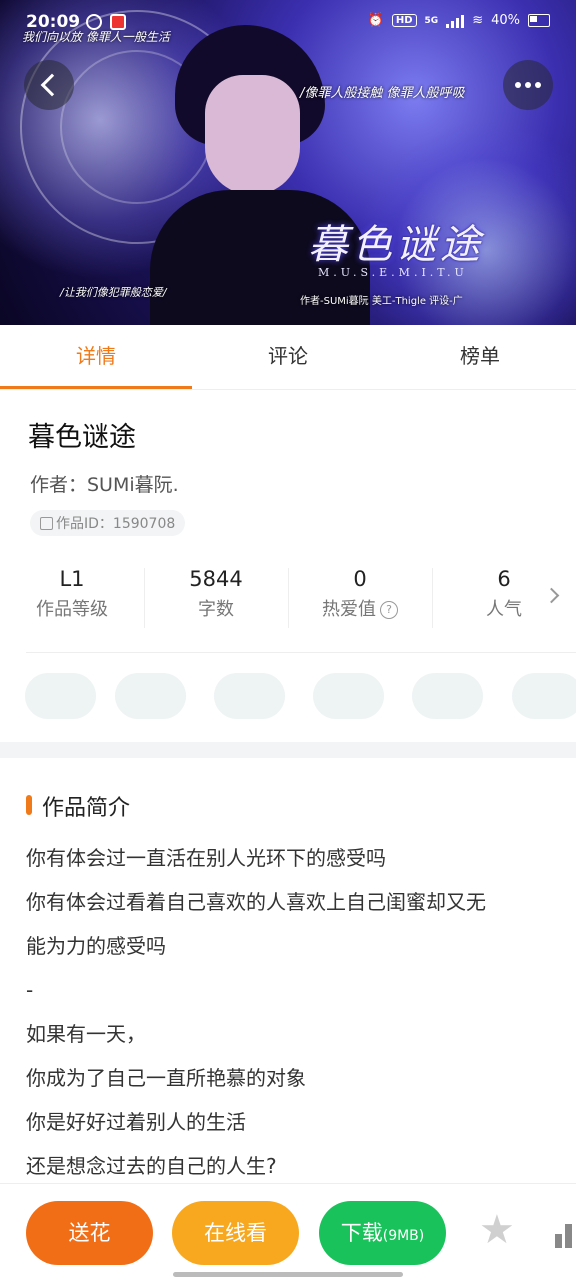 This screenshot has height=1281, width=576. What do you see at coordinates (396, 245) in the screenshot?
I see `cover-art-title: 暮色谜途` at bounding box center [396, 245].